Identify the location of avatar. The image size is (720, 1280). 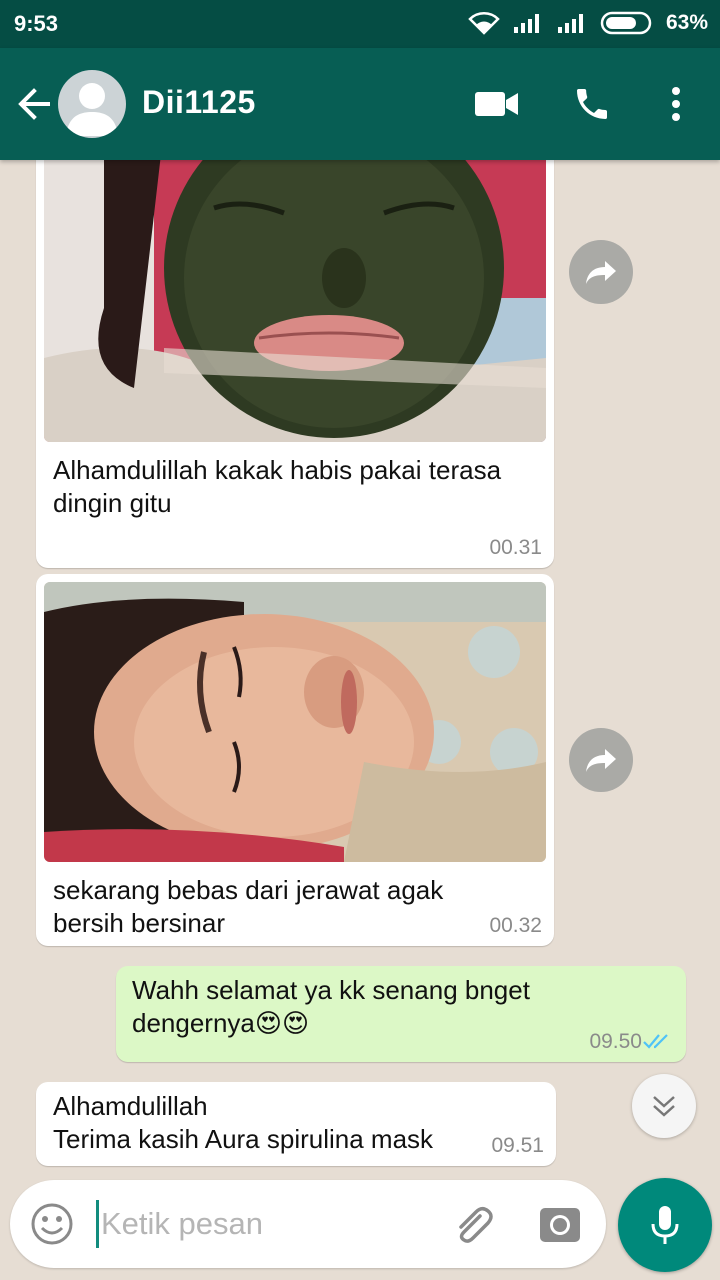
(92, 104).